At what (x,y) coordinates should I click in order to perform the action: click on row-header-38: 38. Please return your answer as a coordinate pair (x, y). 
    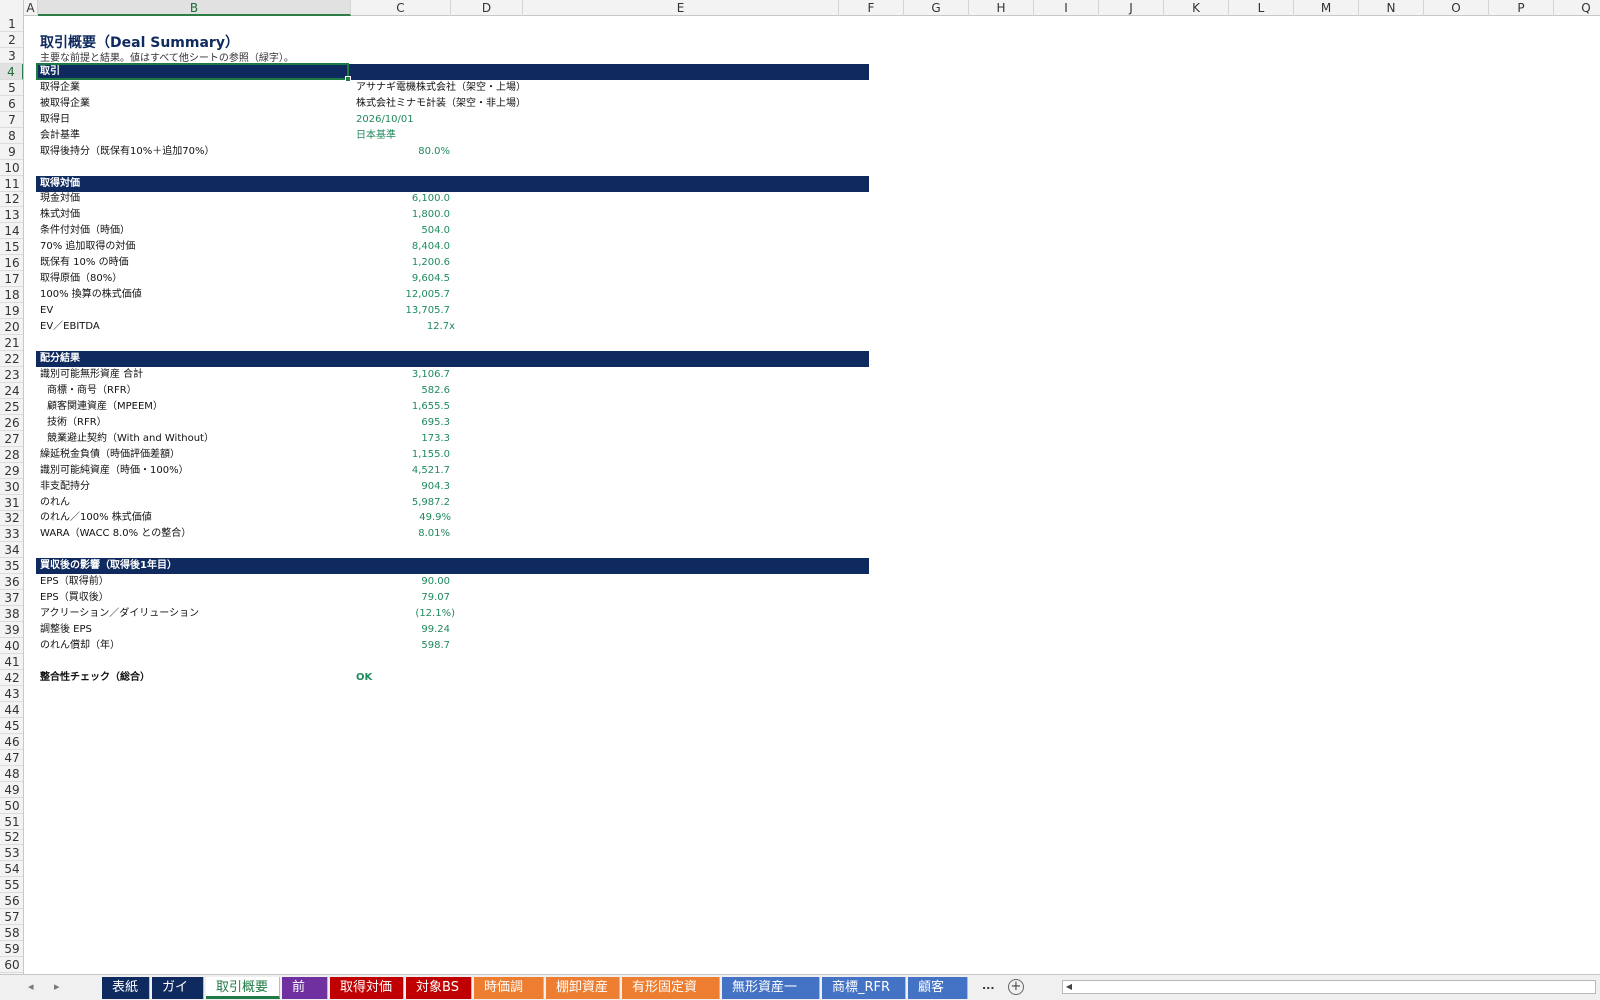
    Looking at the image, I should click on (11, 614).